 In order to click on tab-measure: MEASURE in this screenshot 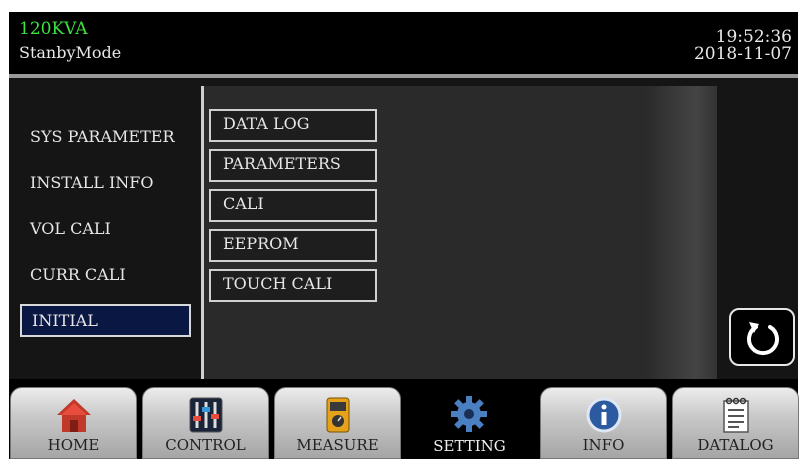, I will do `click(337, 423)`.